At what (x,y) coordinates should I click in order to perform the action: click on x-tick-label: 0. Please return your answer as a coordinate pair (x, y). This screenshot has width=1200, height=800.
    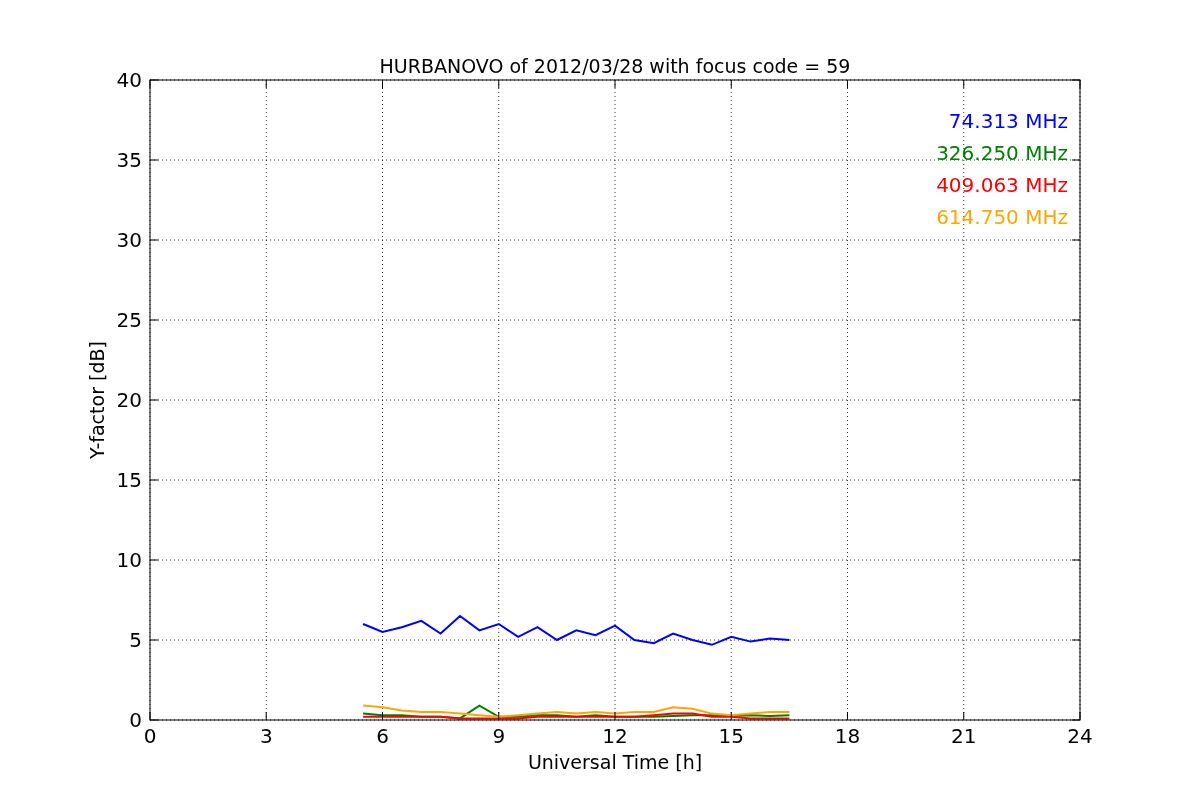
    Looking at the image, I should click on (150, 736).